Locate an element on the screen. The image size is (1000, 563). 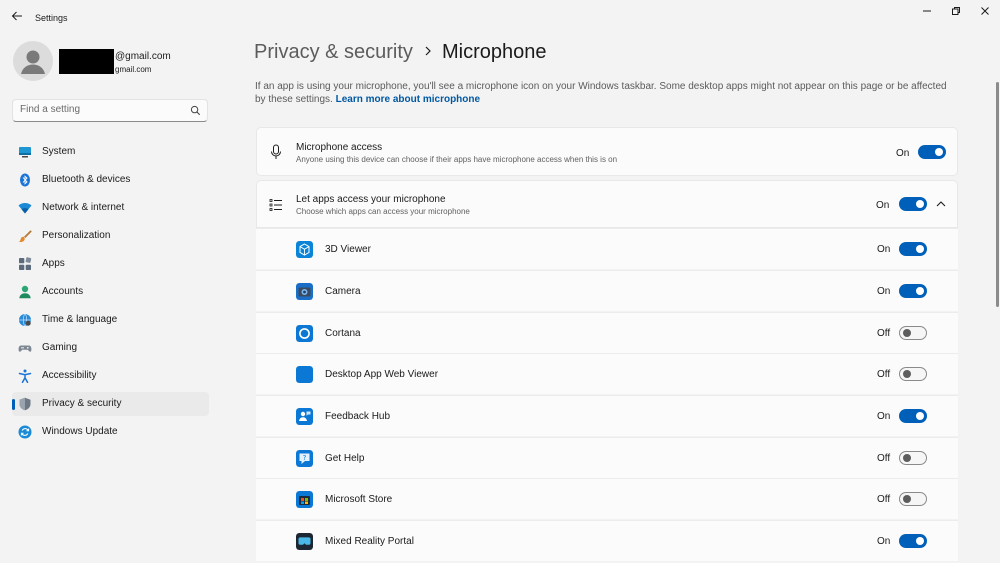
globe-icon is located at coordinates (25, 320).